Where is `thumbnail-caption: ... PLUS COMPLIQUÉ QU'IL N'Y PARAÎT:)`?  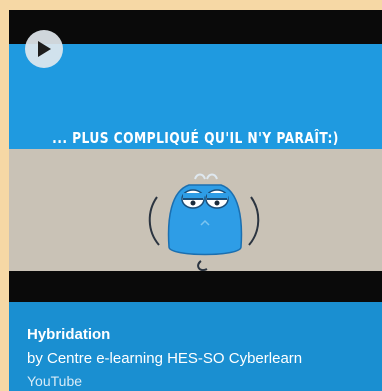 thumbnail-caption: ... PLUS COMPLIQUÉ QU'IL N'Y PARAÎT:) is located at coordinates (195, 138).